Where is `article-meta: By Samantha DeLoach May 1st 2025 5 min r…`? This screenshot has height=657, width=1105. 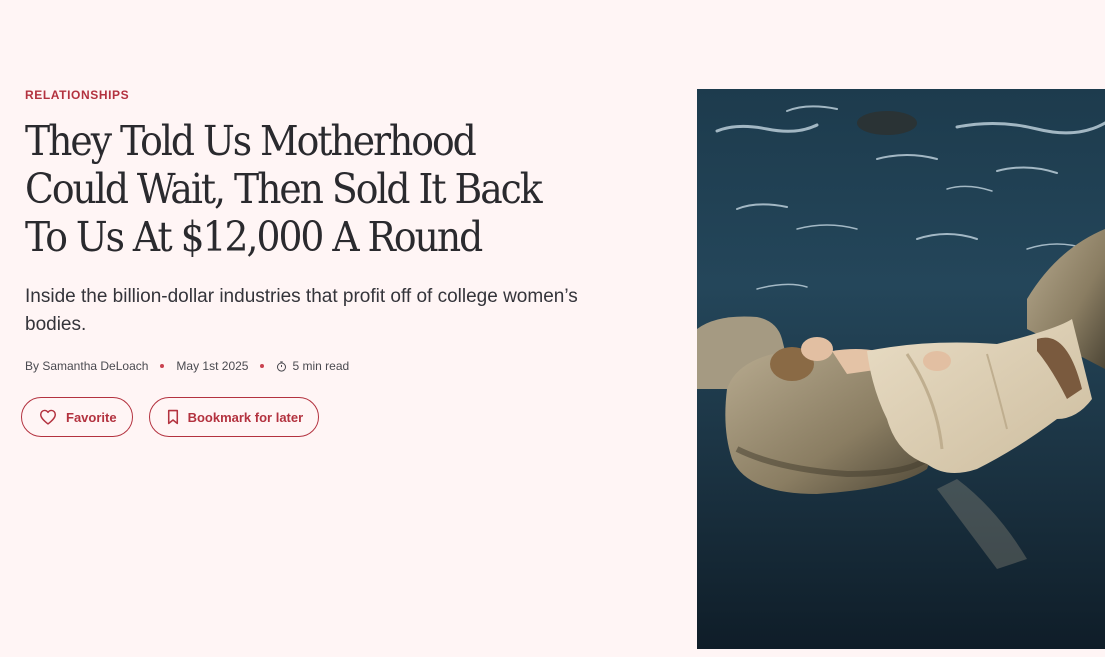
article-meta: By Samantha DeLoach May 1st 2025 5 min r… is located at coordinates (335, 366).